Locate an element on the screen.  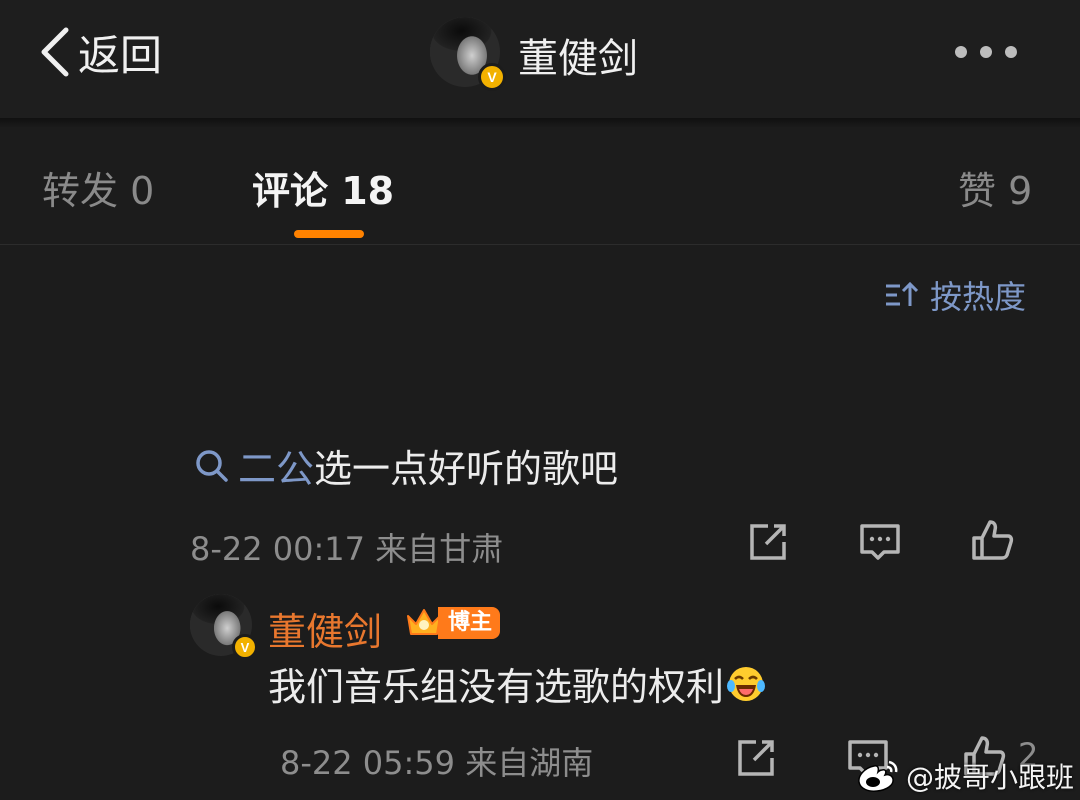
watermark: @披哥小跟班 is located at coordinates (965, 776).